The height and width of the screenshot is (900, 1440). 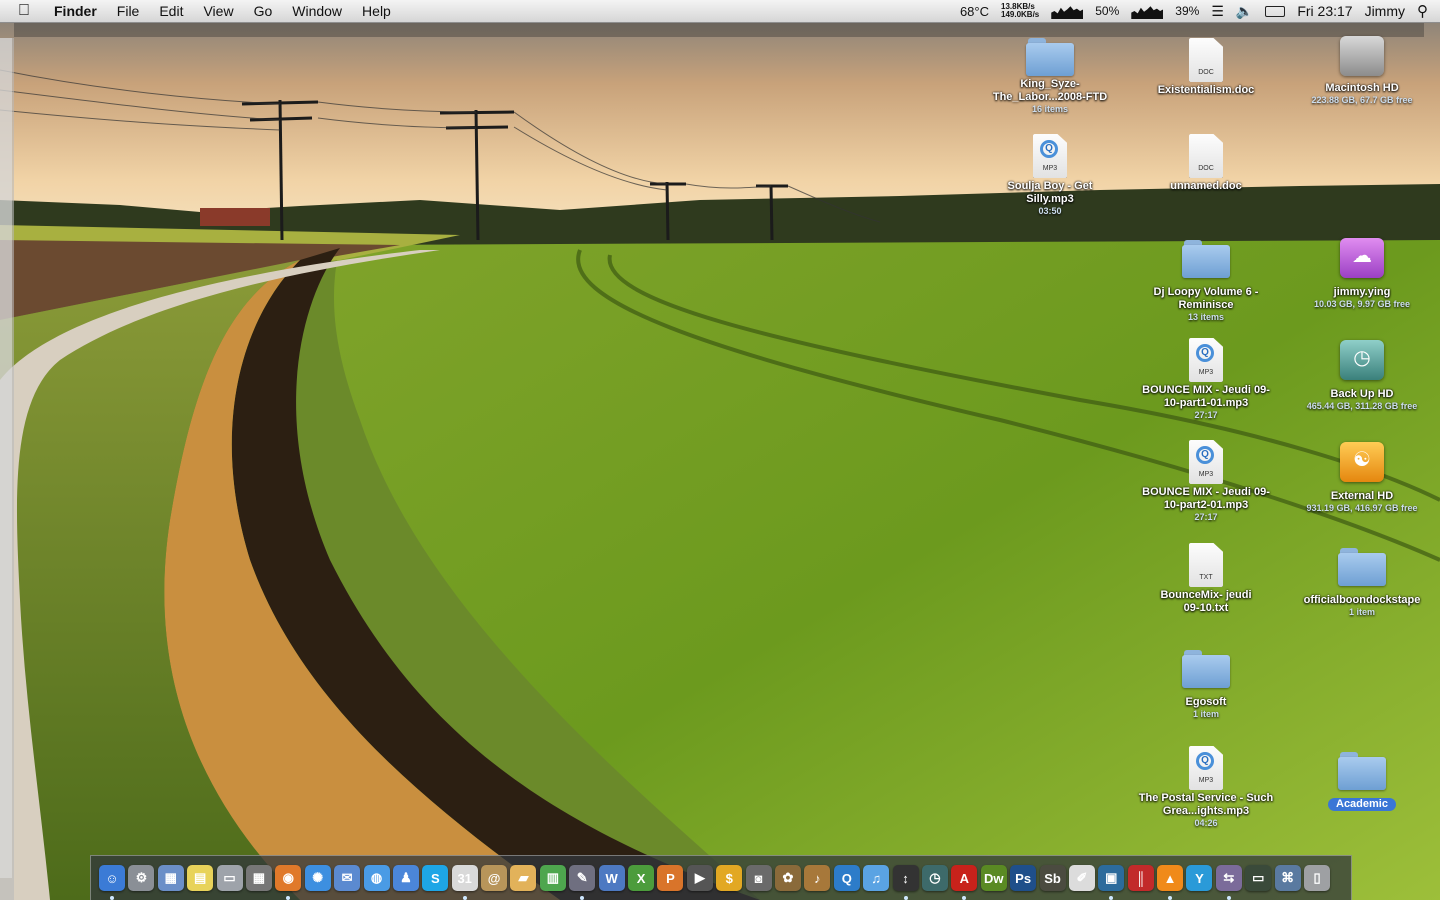 I want to click on time-machine-drive-icon: ◷, so click(x=1362, y=360).